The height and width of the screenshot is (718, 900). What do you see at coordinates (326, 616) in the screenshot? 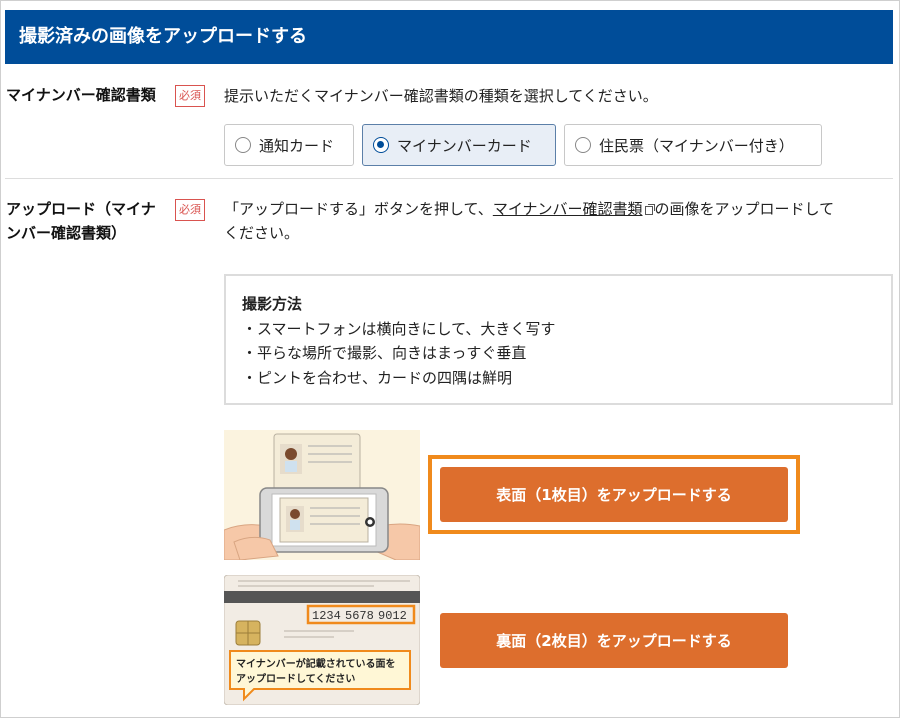
I see `number-group: 1234` at bounding box center [326, 616].